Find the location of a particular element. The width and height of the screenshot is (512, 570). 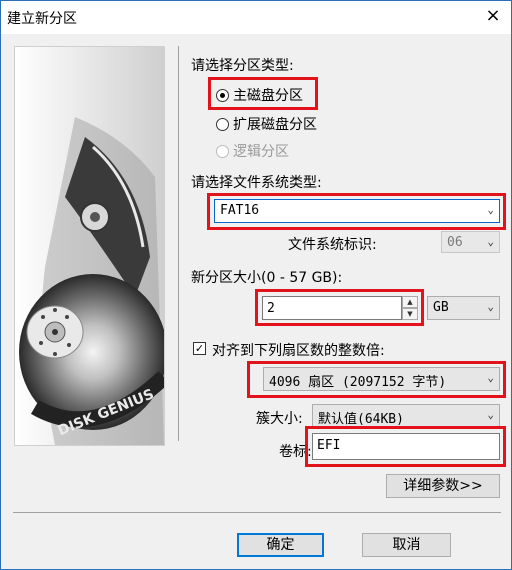

radio-unselected-icon is located at coordinates (222, 124).